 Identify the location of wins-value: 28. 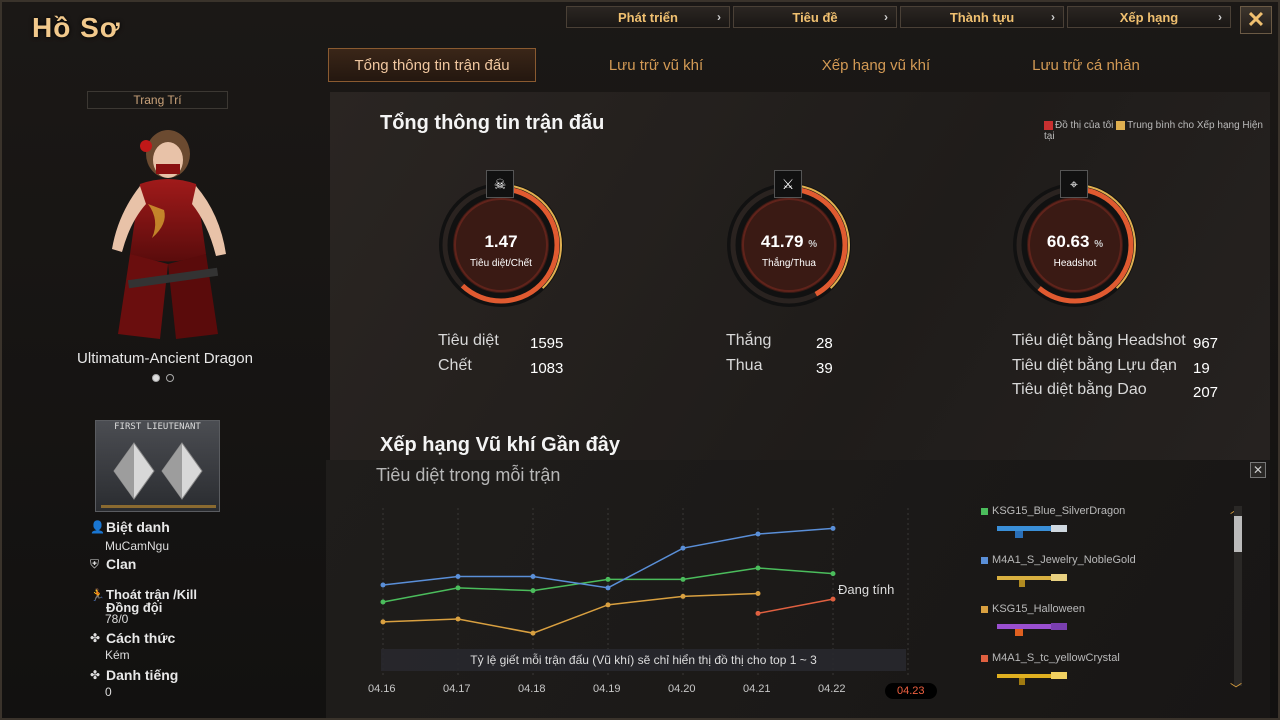
(824, 343).